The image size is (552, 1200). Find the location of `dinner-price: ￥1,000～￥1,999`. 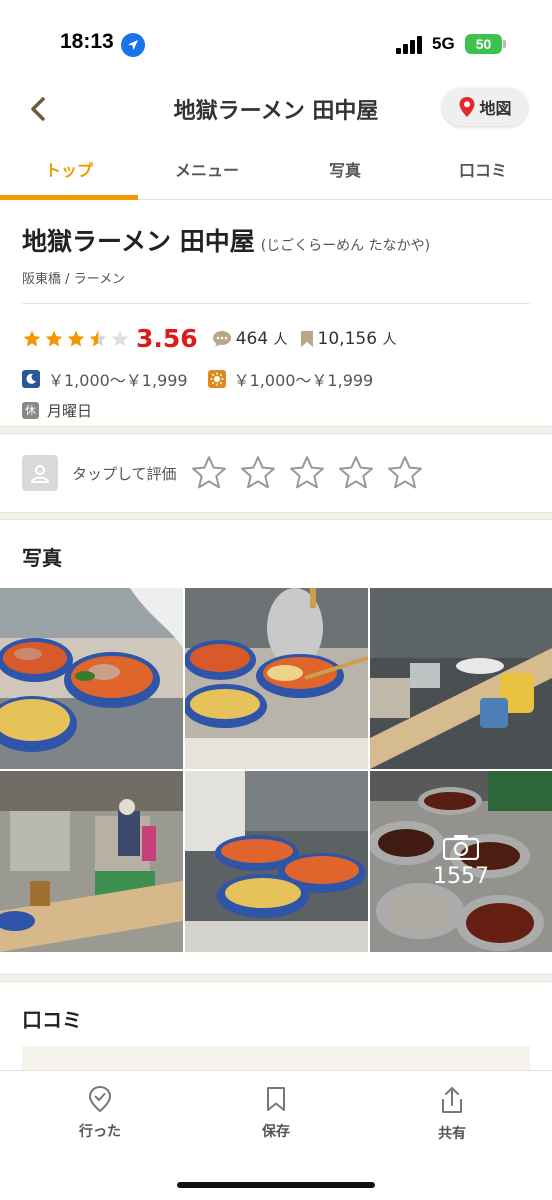

dinner-price: ￥1,000～￥1,999 is located at coordinates (118, 380).